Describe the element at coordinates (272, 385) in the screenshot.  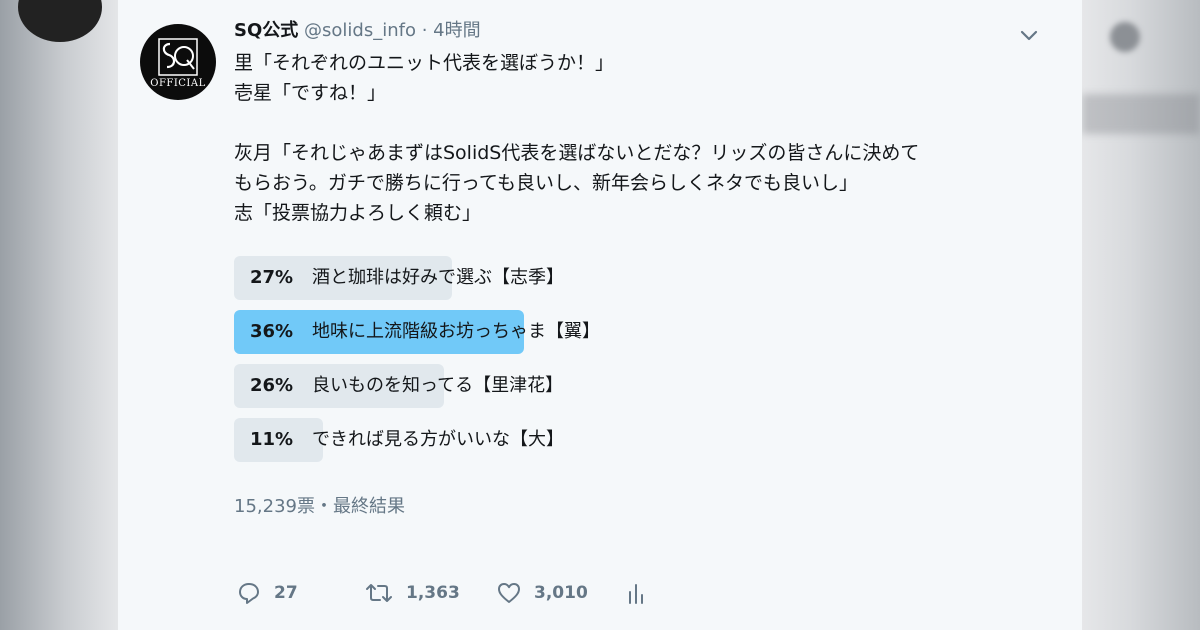
I see `poll-option-percent: 26%` at that location.